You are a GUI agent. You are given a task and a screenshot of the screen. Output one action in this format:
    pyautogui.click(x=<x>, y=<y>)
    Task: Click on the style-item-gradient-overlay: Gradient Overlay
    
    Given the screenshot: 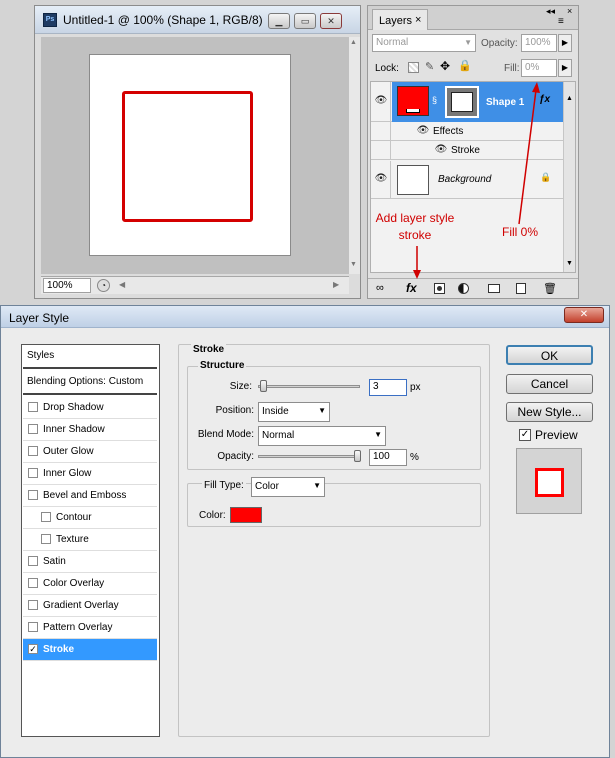 What is the action you would take?
    pyautogui.click(x=90, y=606)
    